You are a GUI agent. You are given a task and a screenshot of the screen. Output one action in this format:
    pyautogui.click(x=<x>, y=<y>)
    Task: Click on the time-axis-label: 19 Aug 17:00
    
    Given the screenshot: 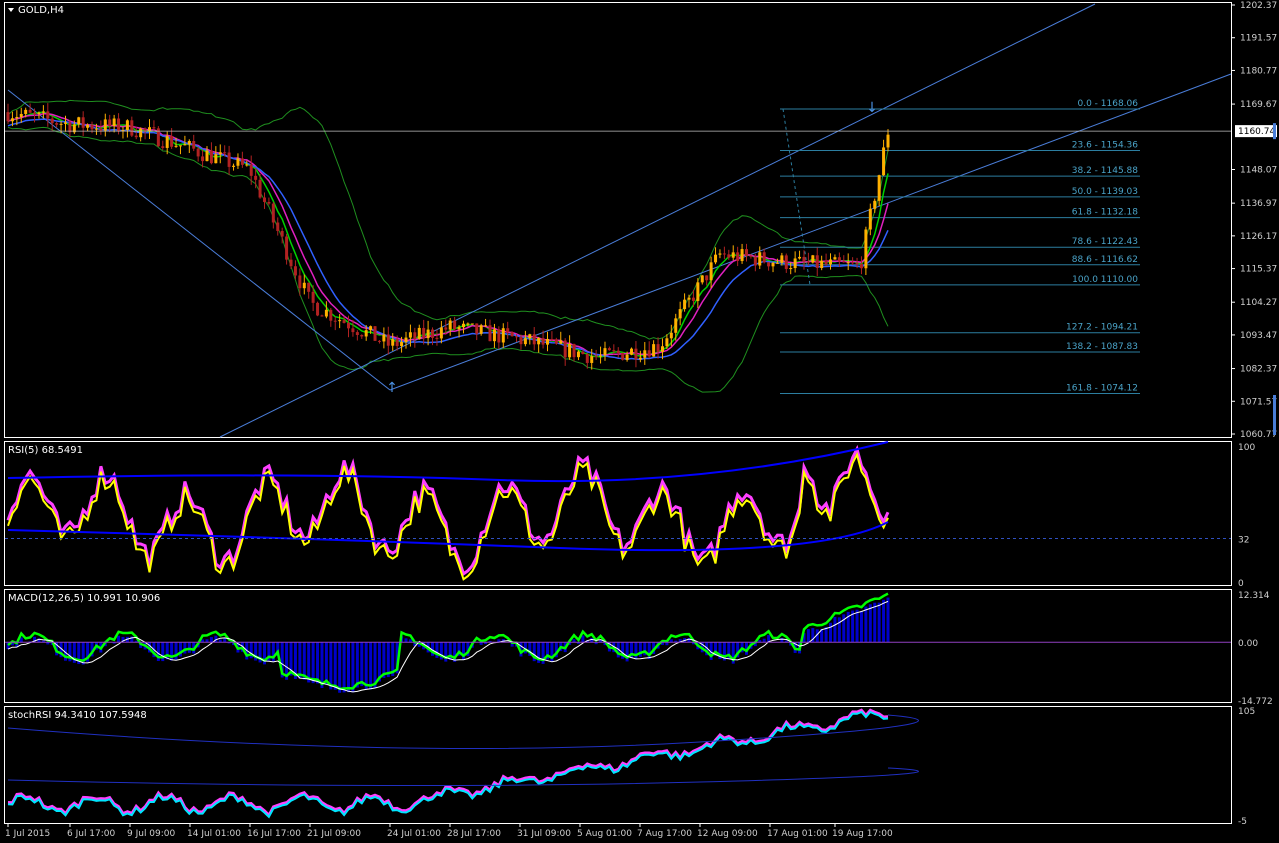 What is the action you would take?
    pyautogui.click(x=862, y=834)
    